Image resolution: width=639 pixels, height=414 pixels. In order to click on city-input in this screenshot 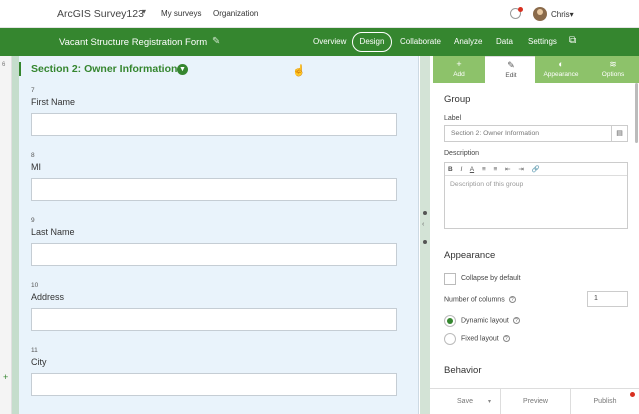, I will do `click(214, 384)`.